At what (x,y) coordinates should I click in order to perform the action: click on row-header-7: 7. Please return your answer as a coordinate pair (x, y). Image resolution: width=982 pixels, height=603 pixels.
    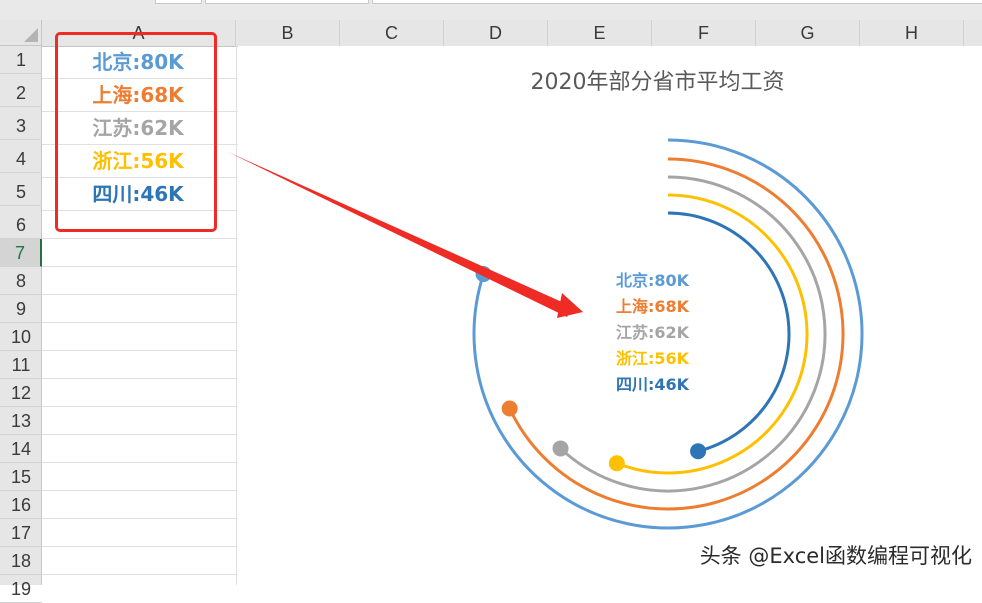
    Looking at the image, I should click on (21, 253).